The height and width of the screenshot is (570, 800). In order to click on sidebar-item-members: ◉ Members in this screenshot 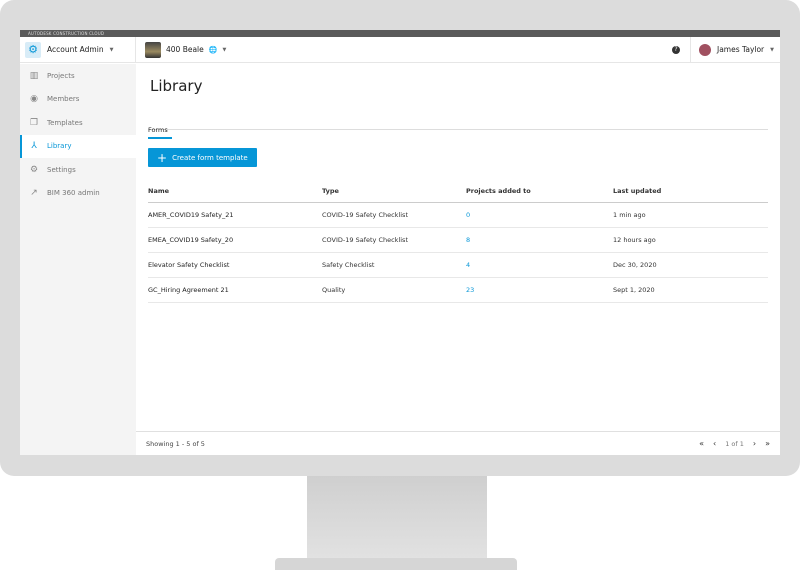, I will do `click(78, 100)`.